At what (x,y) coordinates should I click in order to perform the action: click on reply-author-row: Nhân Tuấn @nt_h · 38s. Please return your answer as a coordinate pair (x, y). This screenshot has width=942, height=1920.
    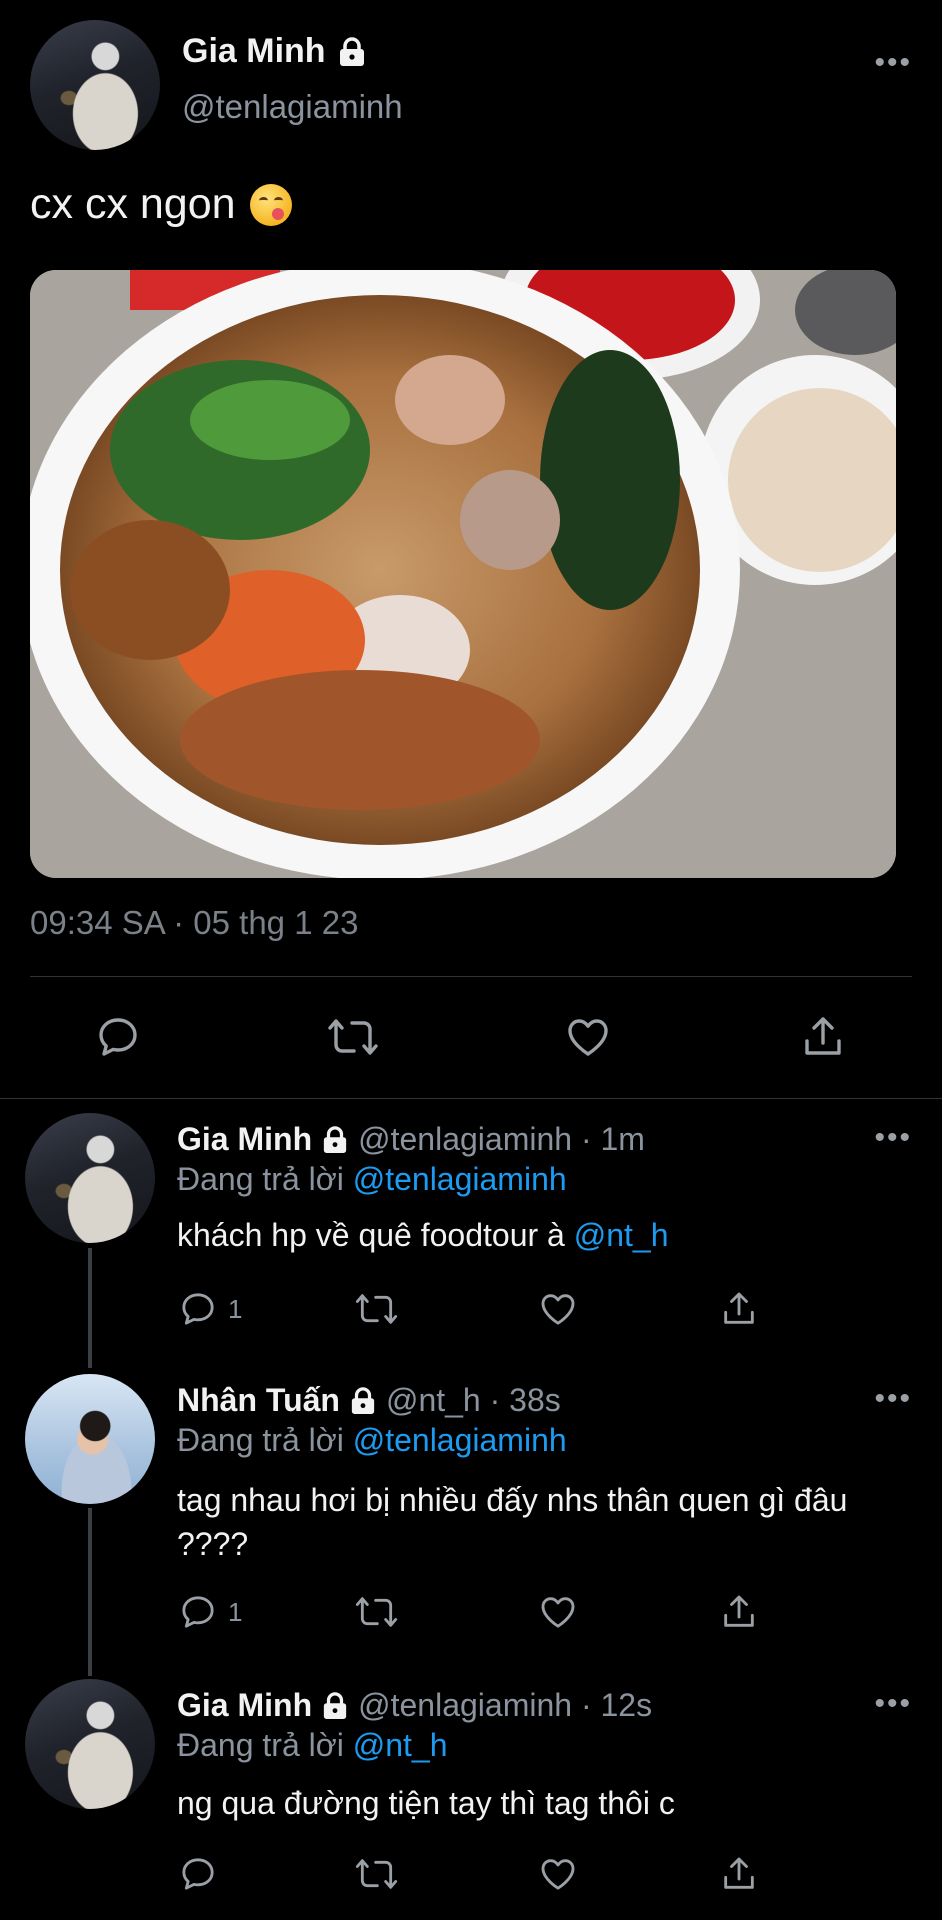
    Looking at the image, I should click on (369, 1400).